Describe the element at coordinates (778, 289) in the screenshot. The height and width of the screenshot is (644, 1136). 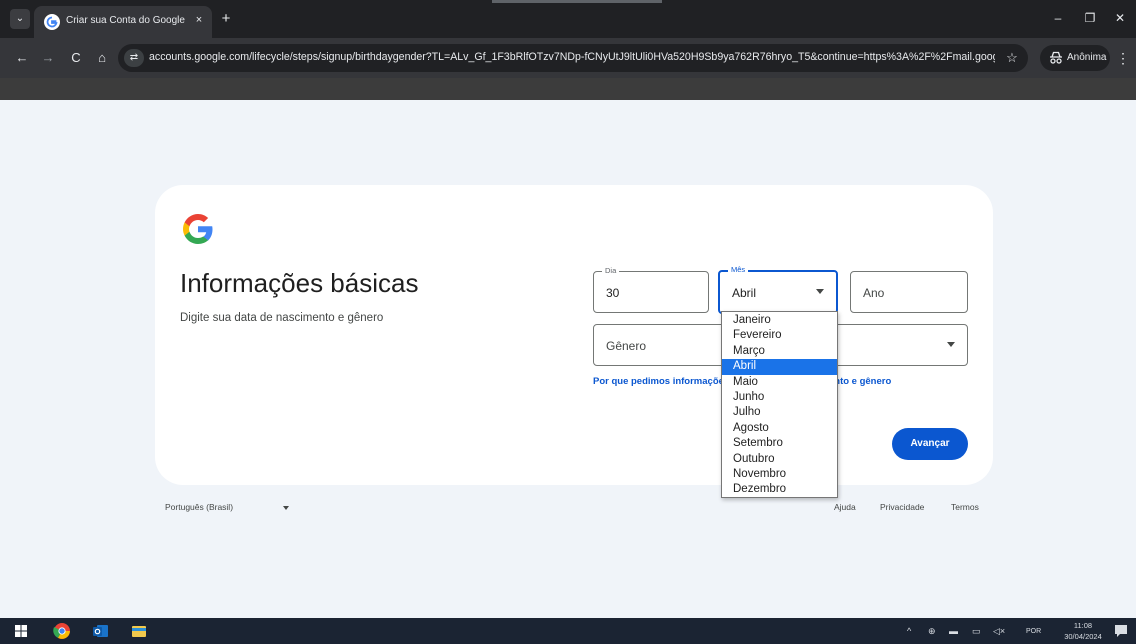
I see `month-select: Mês Abril` at that location.